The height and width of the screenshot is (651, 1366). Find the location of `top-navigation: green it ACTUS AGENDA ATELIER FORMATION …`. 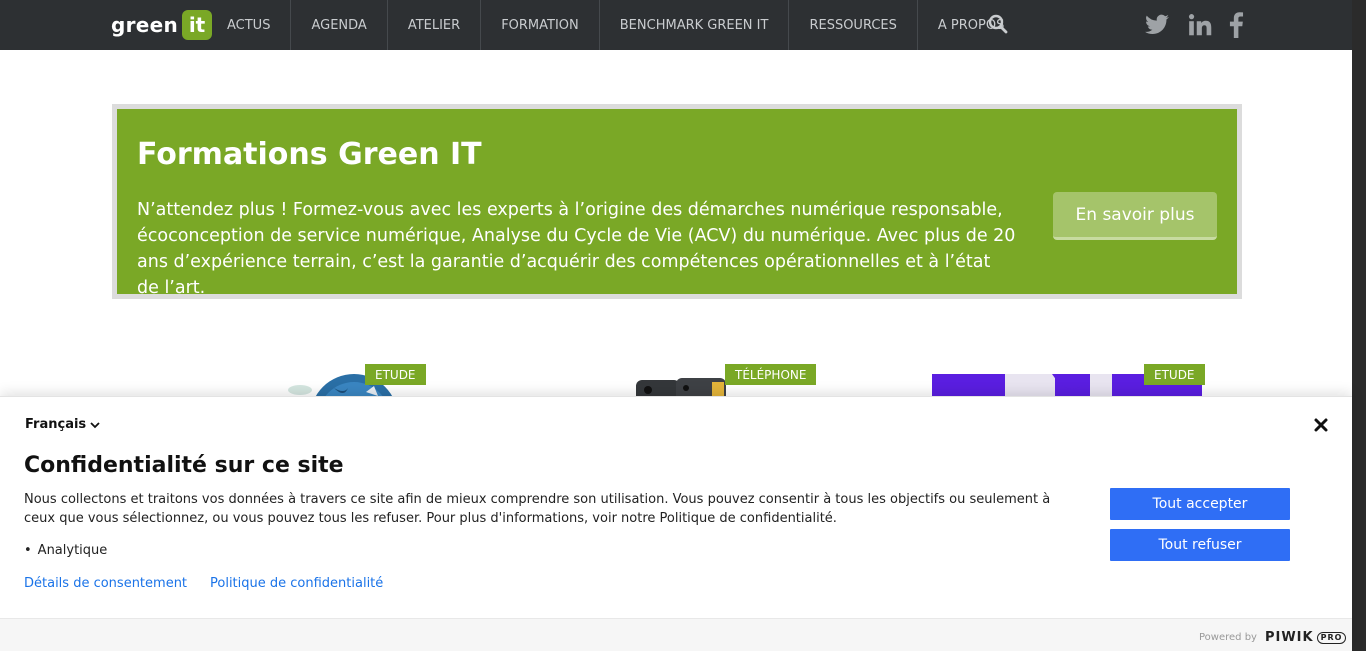

top-navigation: green it ACTUS AGENDA ATELIER FORMATION … is located at coordinates (676, 25).